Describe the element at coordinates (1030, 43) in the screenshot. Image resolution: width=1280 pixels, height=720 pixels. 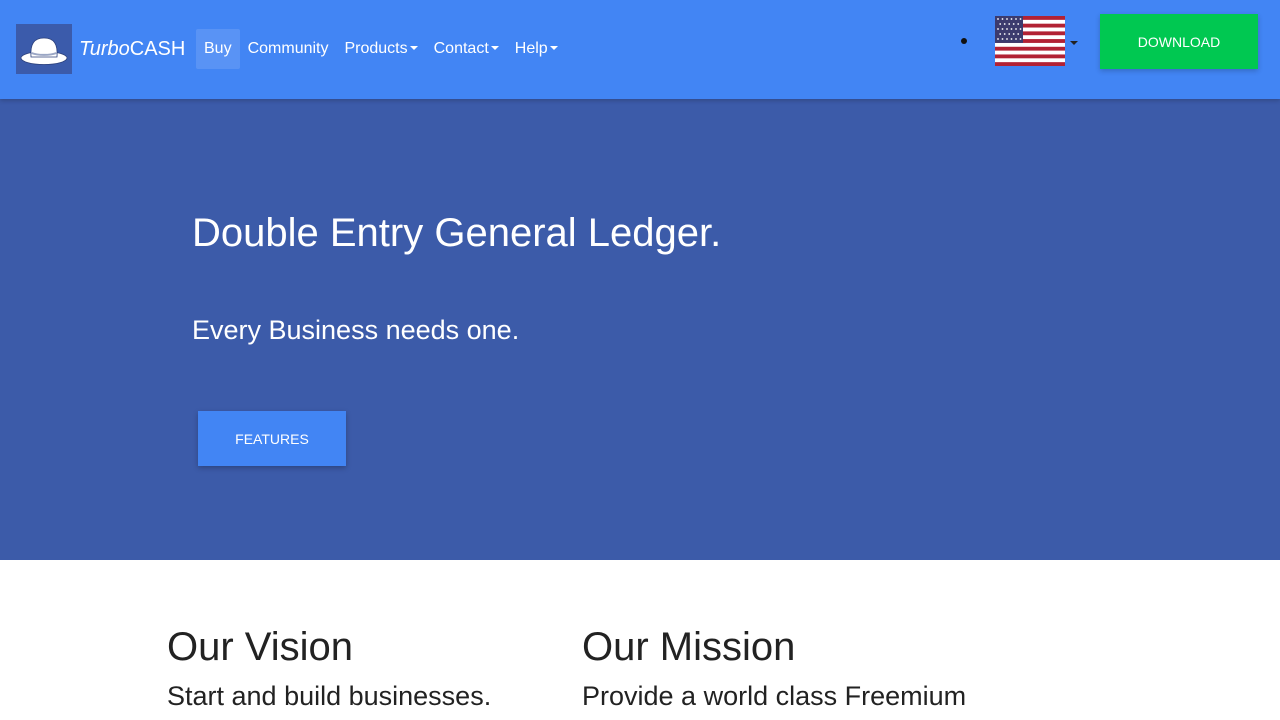
I see `us-flag-icon` at that location.